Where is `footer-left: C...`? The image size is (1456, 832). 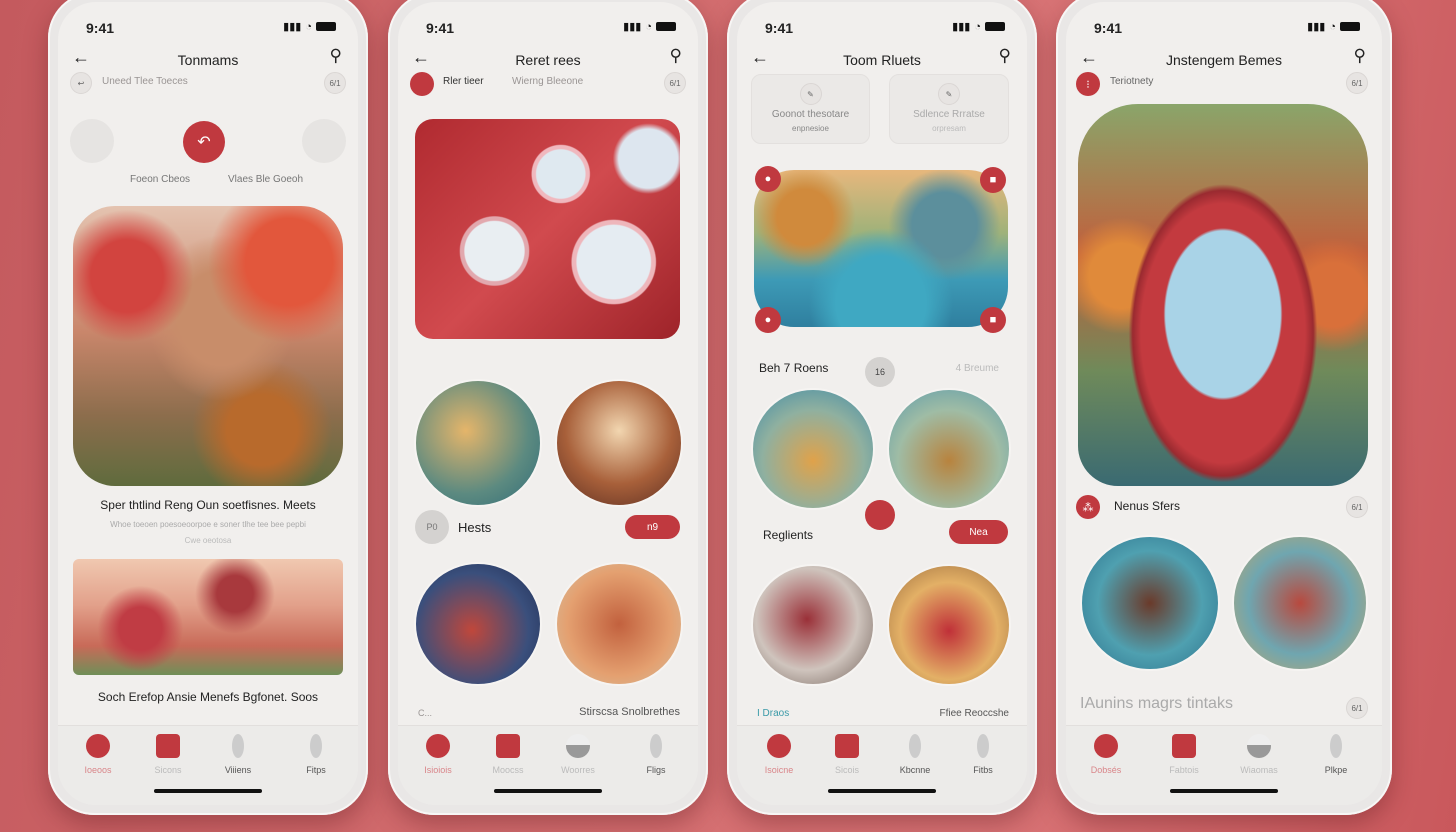
footer-left: C... is located at coordinates (425, 713).